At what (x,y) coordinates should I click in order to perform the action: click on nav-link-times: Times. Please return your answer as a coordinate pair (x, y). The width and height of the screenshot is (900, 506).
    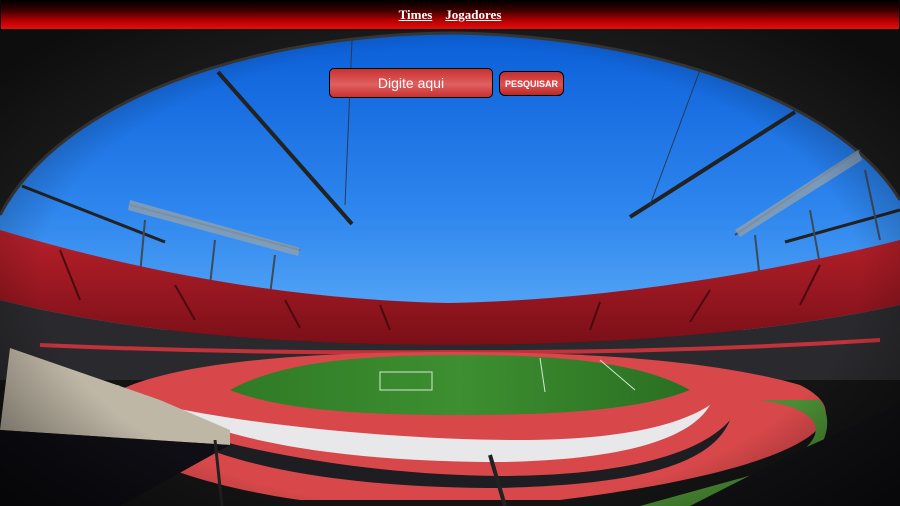
    Looking at the image, I should click on (416, 15).